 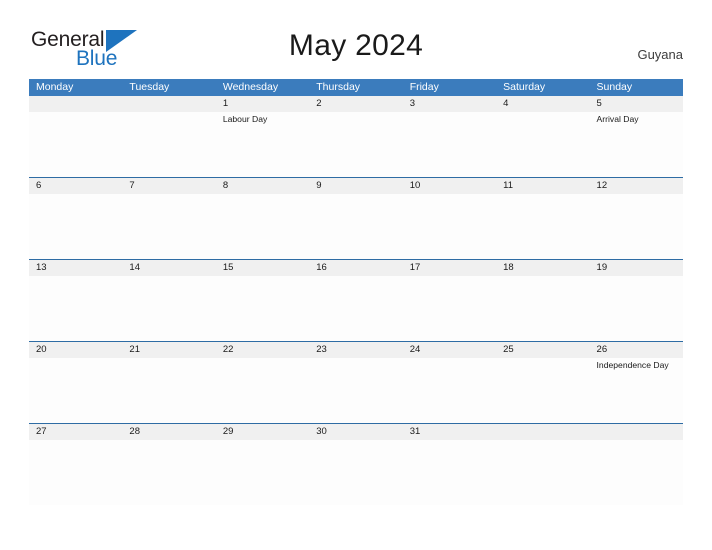 I want to click on day-number: 29, so click(x=262, y=432).